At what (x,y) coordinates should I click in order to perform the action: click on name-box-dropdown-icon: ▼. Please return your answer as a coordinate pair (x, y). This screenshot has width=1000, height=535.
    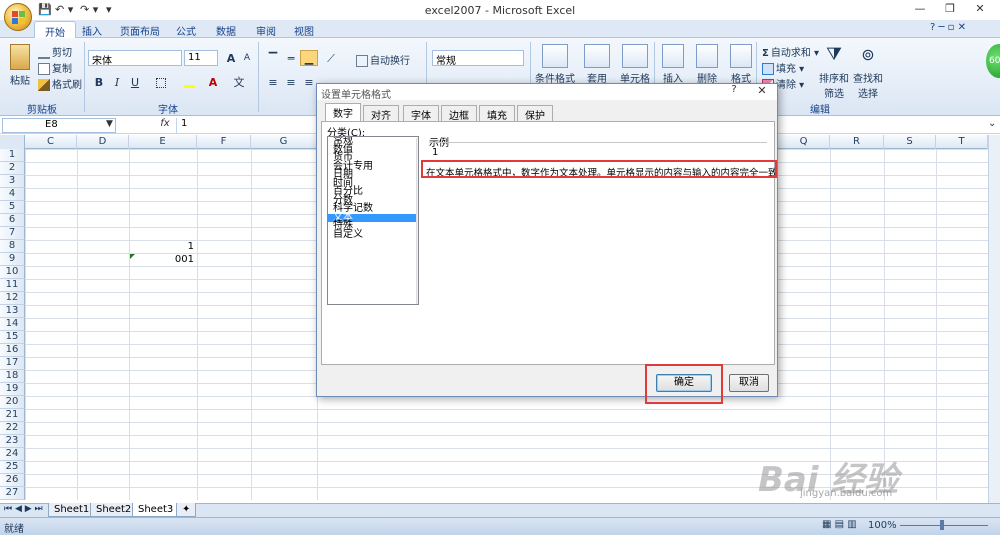
    Looking at the image, I should click on (109, 124).